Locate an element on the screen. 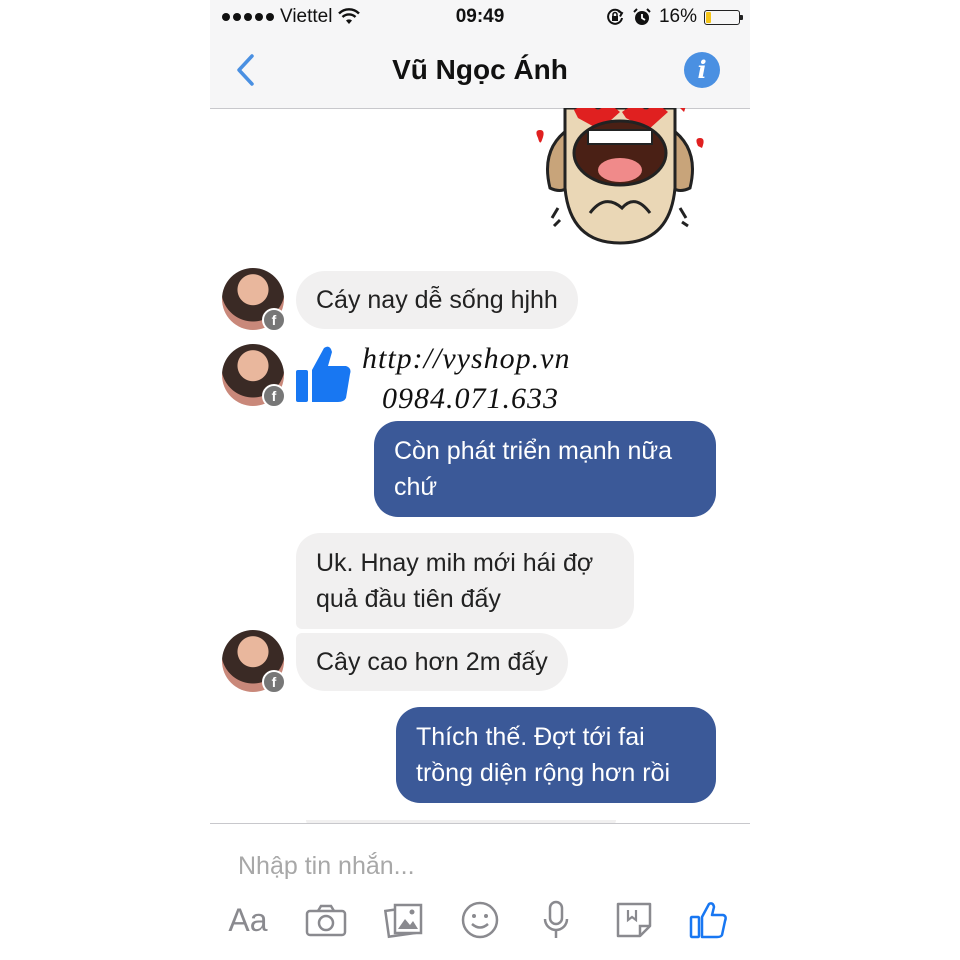 This screenshot has height=960, width=960. alarm-icon is located at coordinates (642, 16).